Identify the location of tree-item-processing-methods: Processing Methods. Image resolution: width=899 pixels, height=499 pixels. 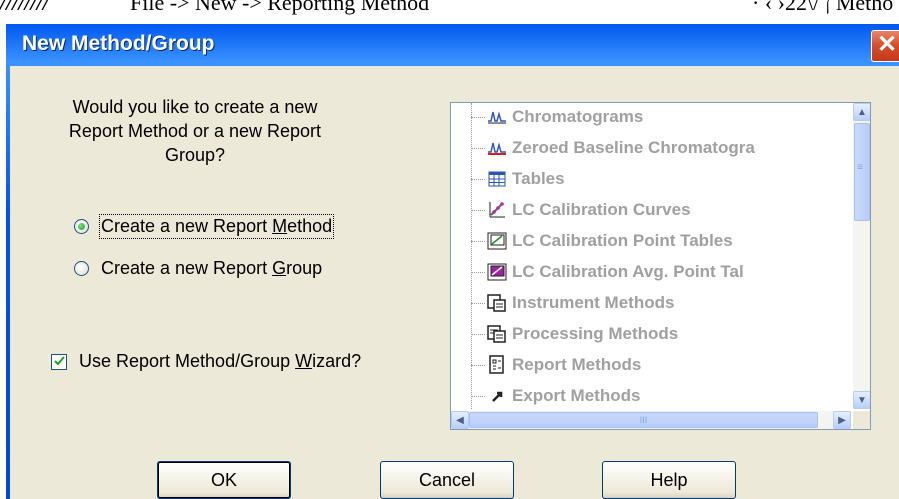
(574, 334).